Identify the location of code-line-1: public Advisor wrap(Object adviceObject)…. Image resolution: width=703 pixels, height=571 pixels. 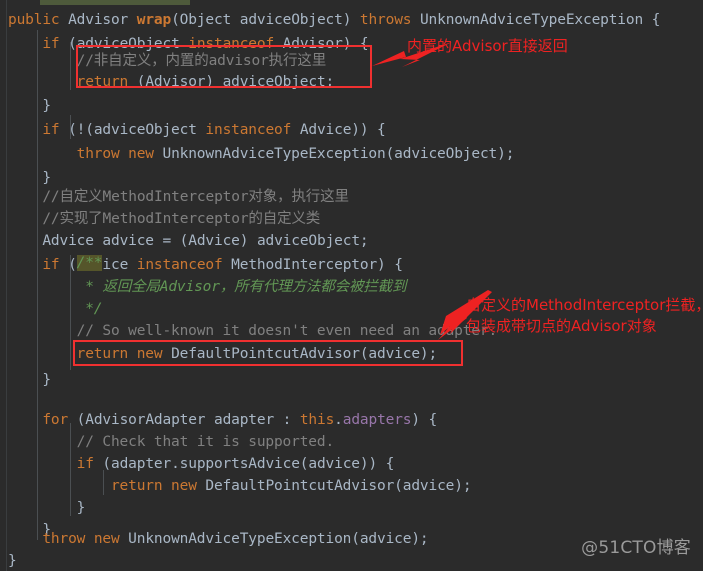
(334, 20).